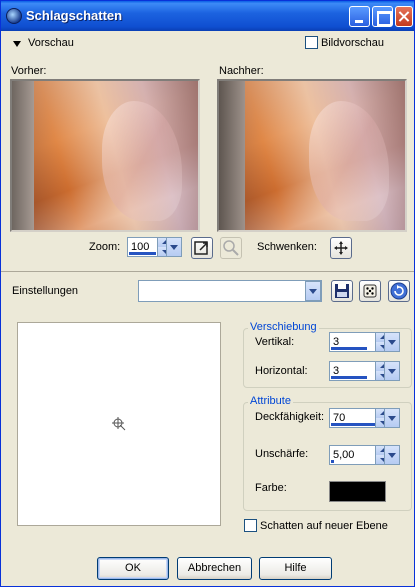  I want to click on horizontal-dropdown-arrow, so click(392, 371).